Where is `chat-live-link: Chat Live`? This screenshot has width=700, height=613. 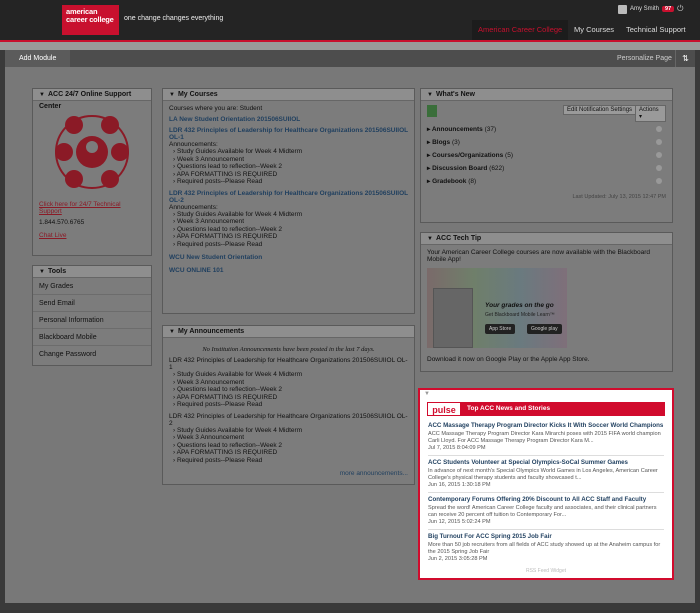
chat-live-link: Chat Live is located at coordinates (92, 235).